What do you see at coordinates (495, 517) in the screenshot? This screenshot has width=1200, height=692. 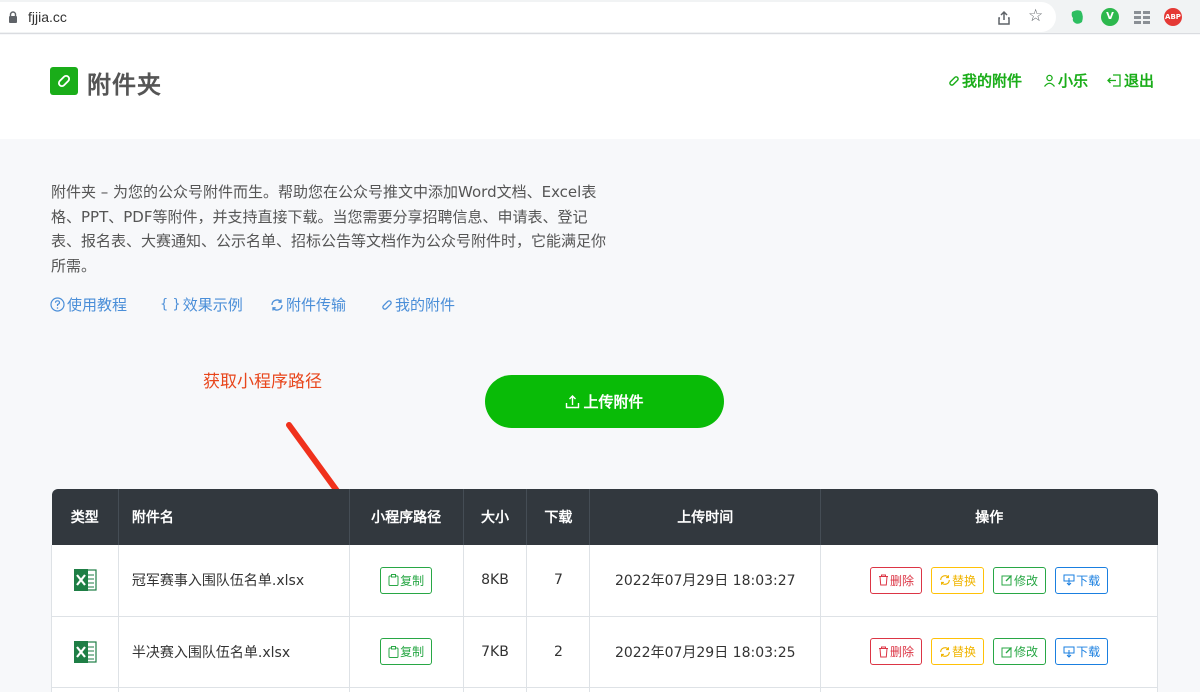 I see `header-size: 大小` at bounding box center [495, 517].